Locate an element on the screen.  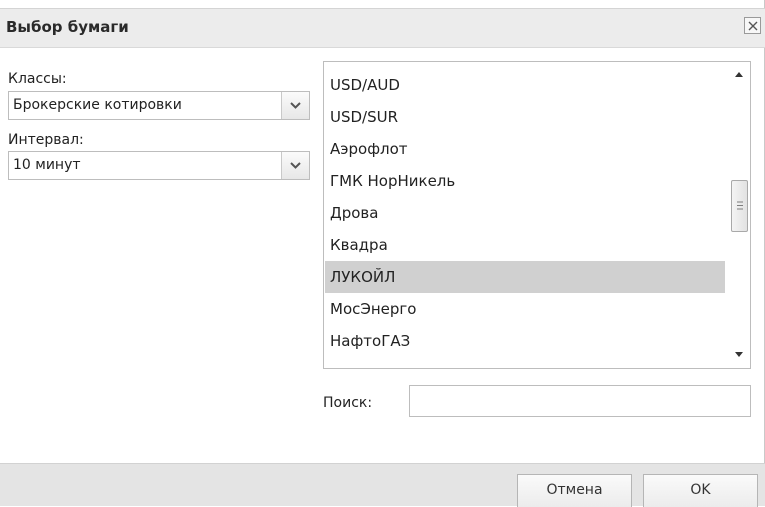
scrollbar-thumb is located at coordinates (739, 206).